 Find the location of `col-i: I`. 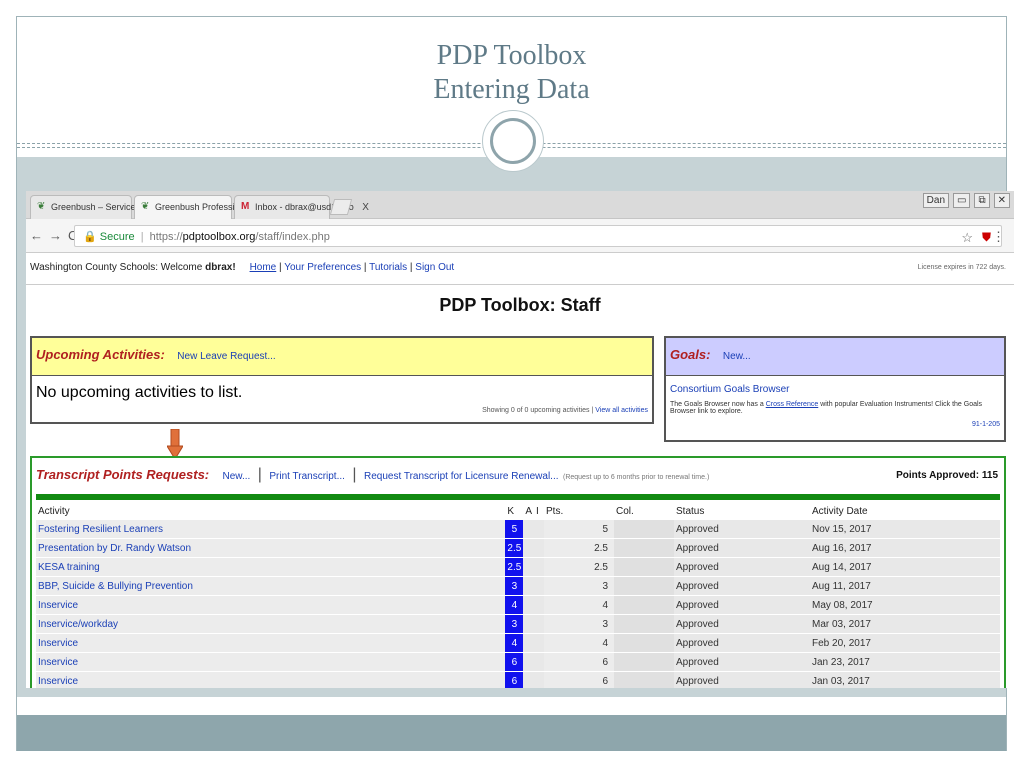

col-i: I is located at coordinates (537, 511).